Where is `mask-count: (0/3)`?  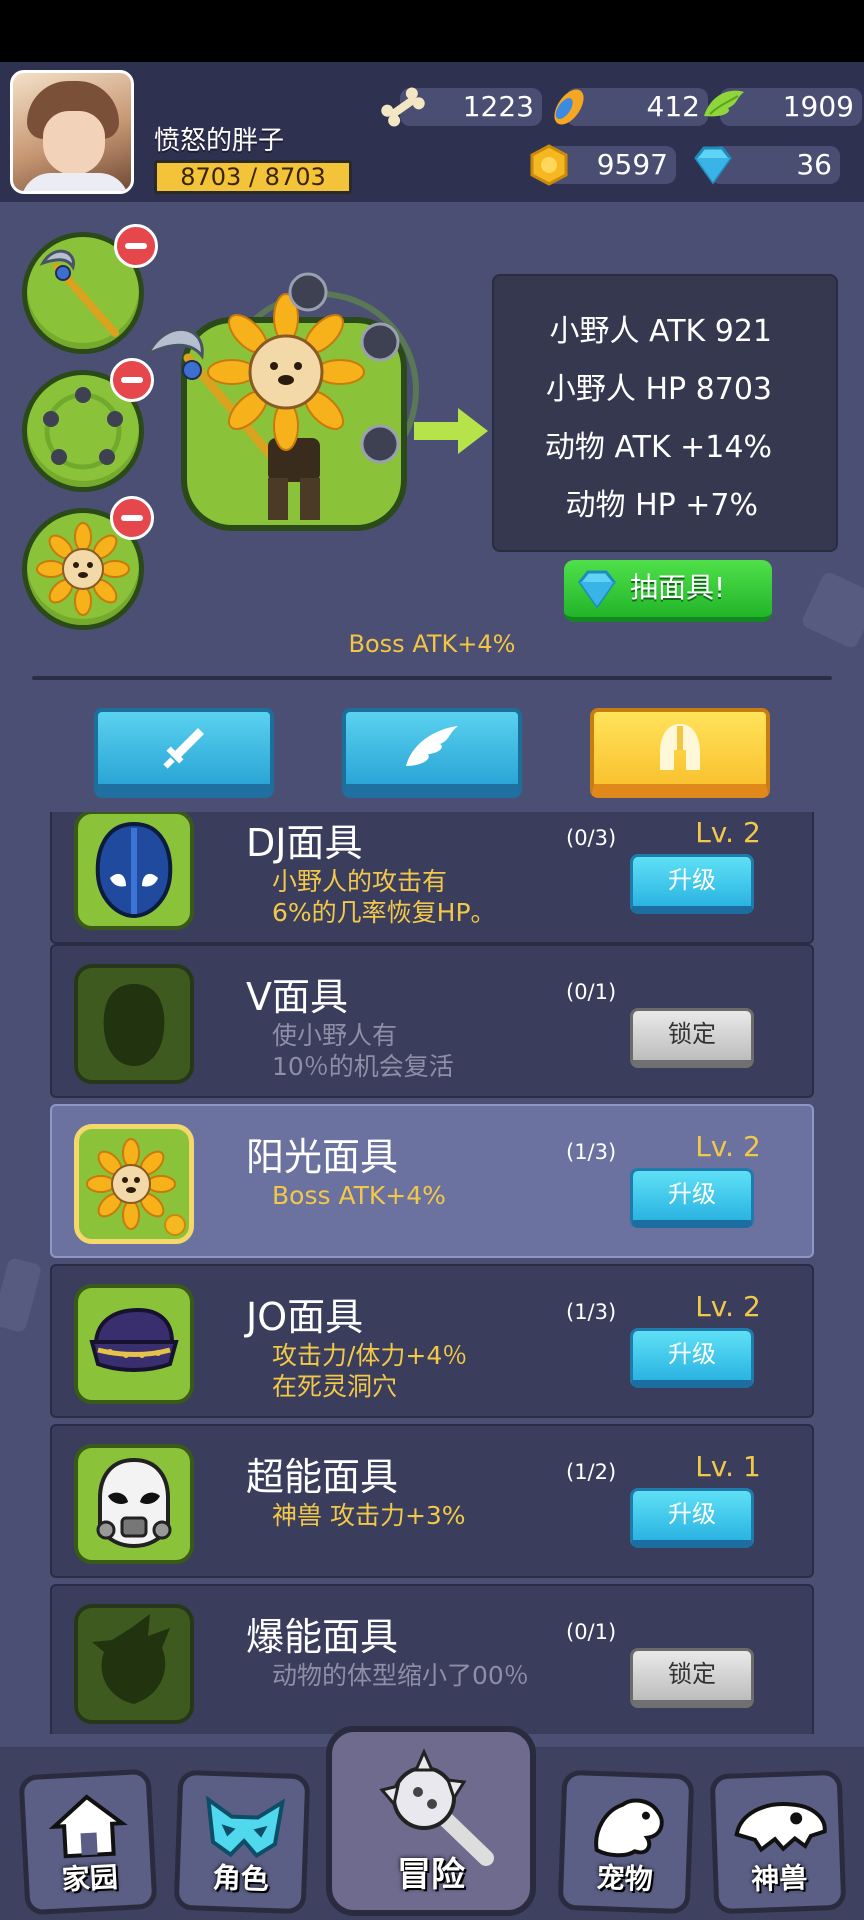
mask-count: (0/3) is located at coordinates (591, 838).